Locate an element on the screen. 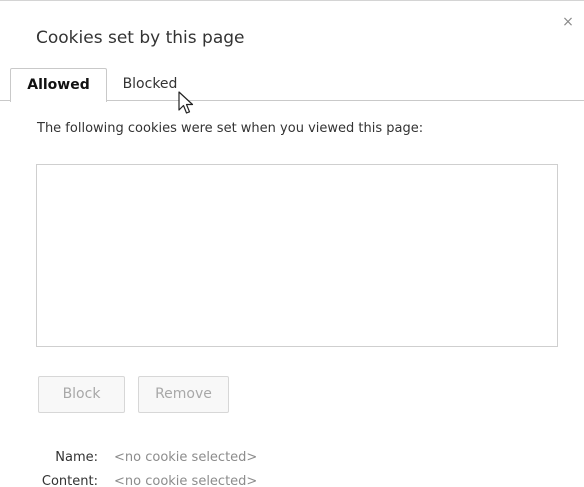 Image resolution: width=584 pixels, height=487 pixels. cookie-name-label: Name: is located at coordinates (76, 457).